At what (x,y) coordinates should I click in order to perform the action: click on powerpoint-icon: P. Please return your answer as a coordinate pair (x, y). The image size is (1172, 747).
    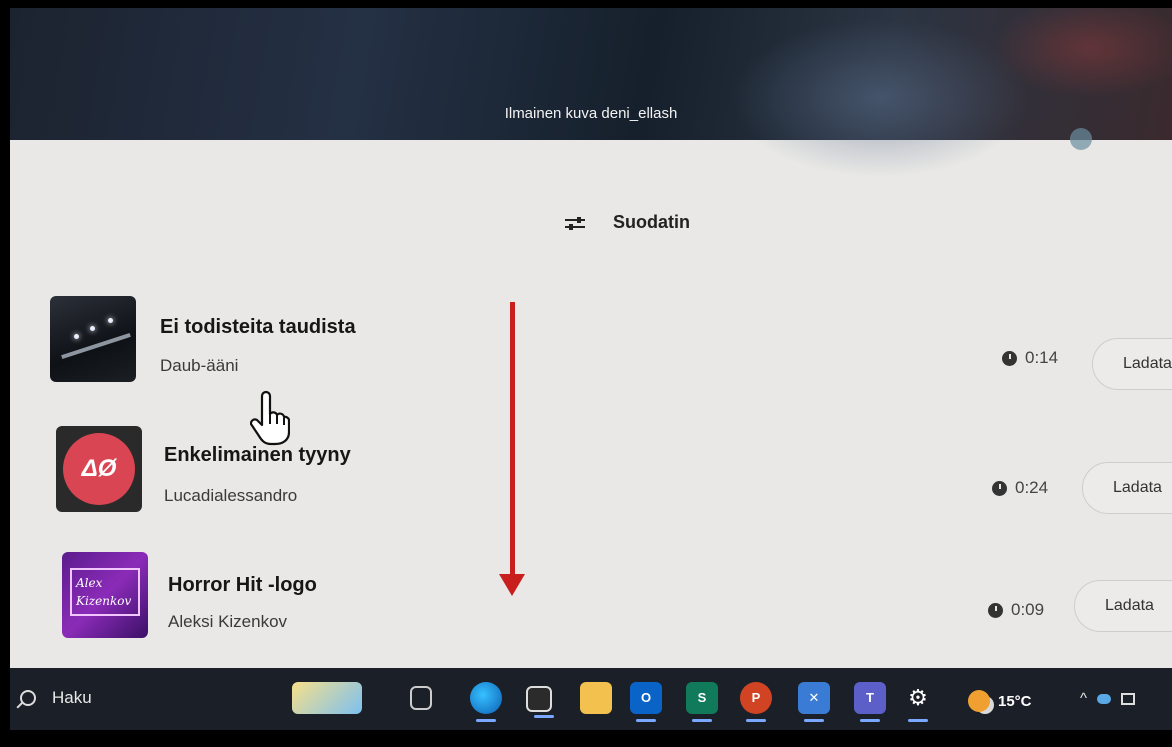
    Looking at the image, I should click on (756, 702).